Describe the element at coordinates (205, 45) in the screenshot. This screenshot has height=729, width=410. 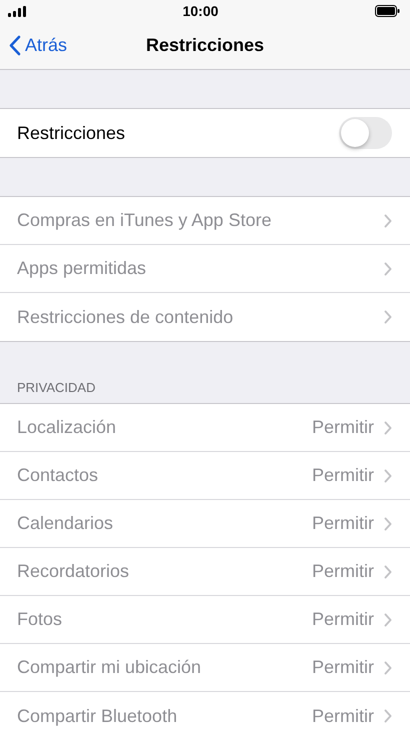
I see `screen-title: Restricciones` at that location.